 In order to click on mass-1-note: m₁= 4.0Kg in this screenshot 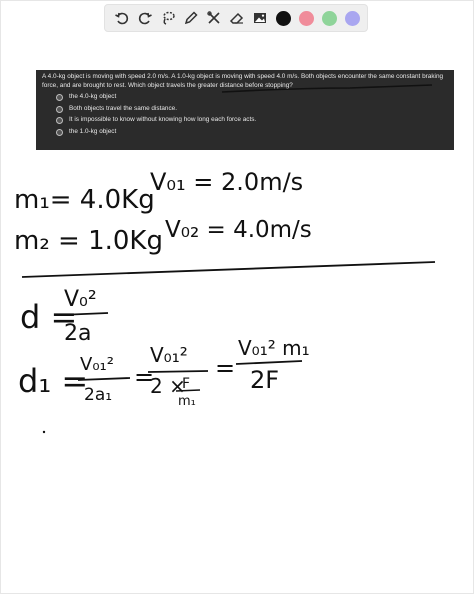, I will do `click(84, 200)`.